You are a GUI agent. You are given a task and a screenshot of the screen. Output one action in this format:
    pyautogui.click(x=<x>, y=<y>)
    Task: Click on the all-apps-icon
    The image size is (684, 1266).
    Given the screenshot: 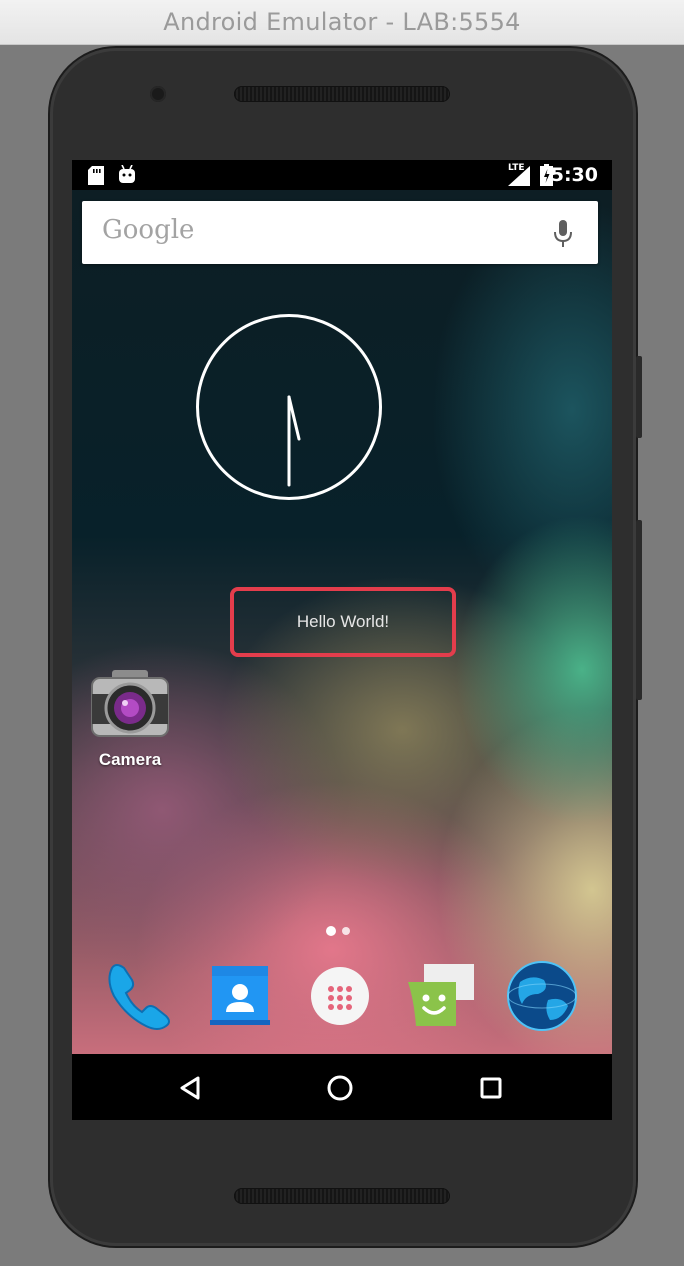 What is the action you would take?
    pyautogui.click(x=340, y=996)
    